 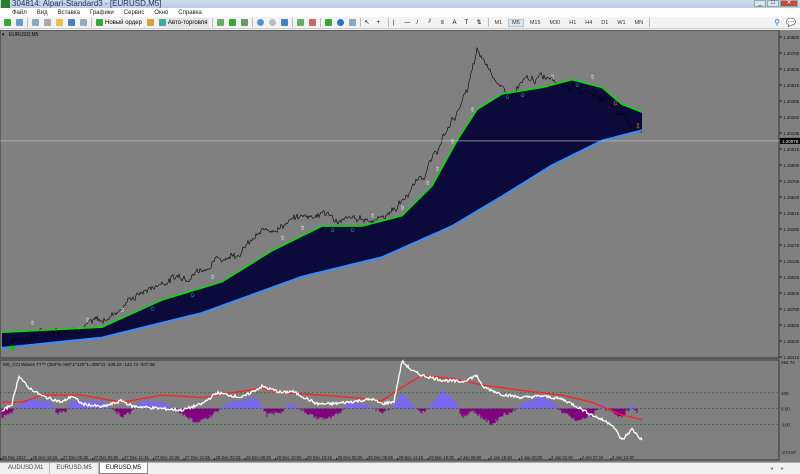 What do you see at coordinates (260, 22) in the screenshot?
I see `zoom-in-button` at bounding box center [260, 22].